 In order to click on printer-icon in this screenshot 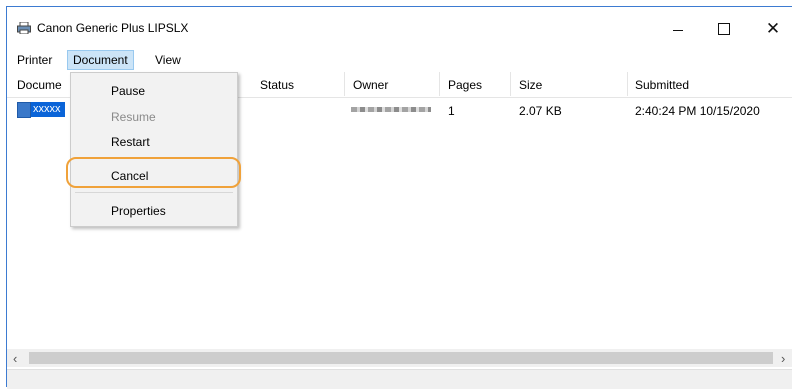, I will do `click(24, 28)`.